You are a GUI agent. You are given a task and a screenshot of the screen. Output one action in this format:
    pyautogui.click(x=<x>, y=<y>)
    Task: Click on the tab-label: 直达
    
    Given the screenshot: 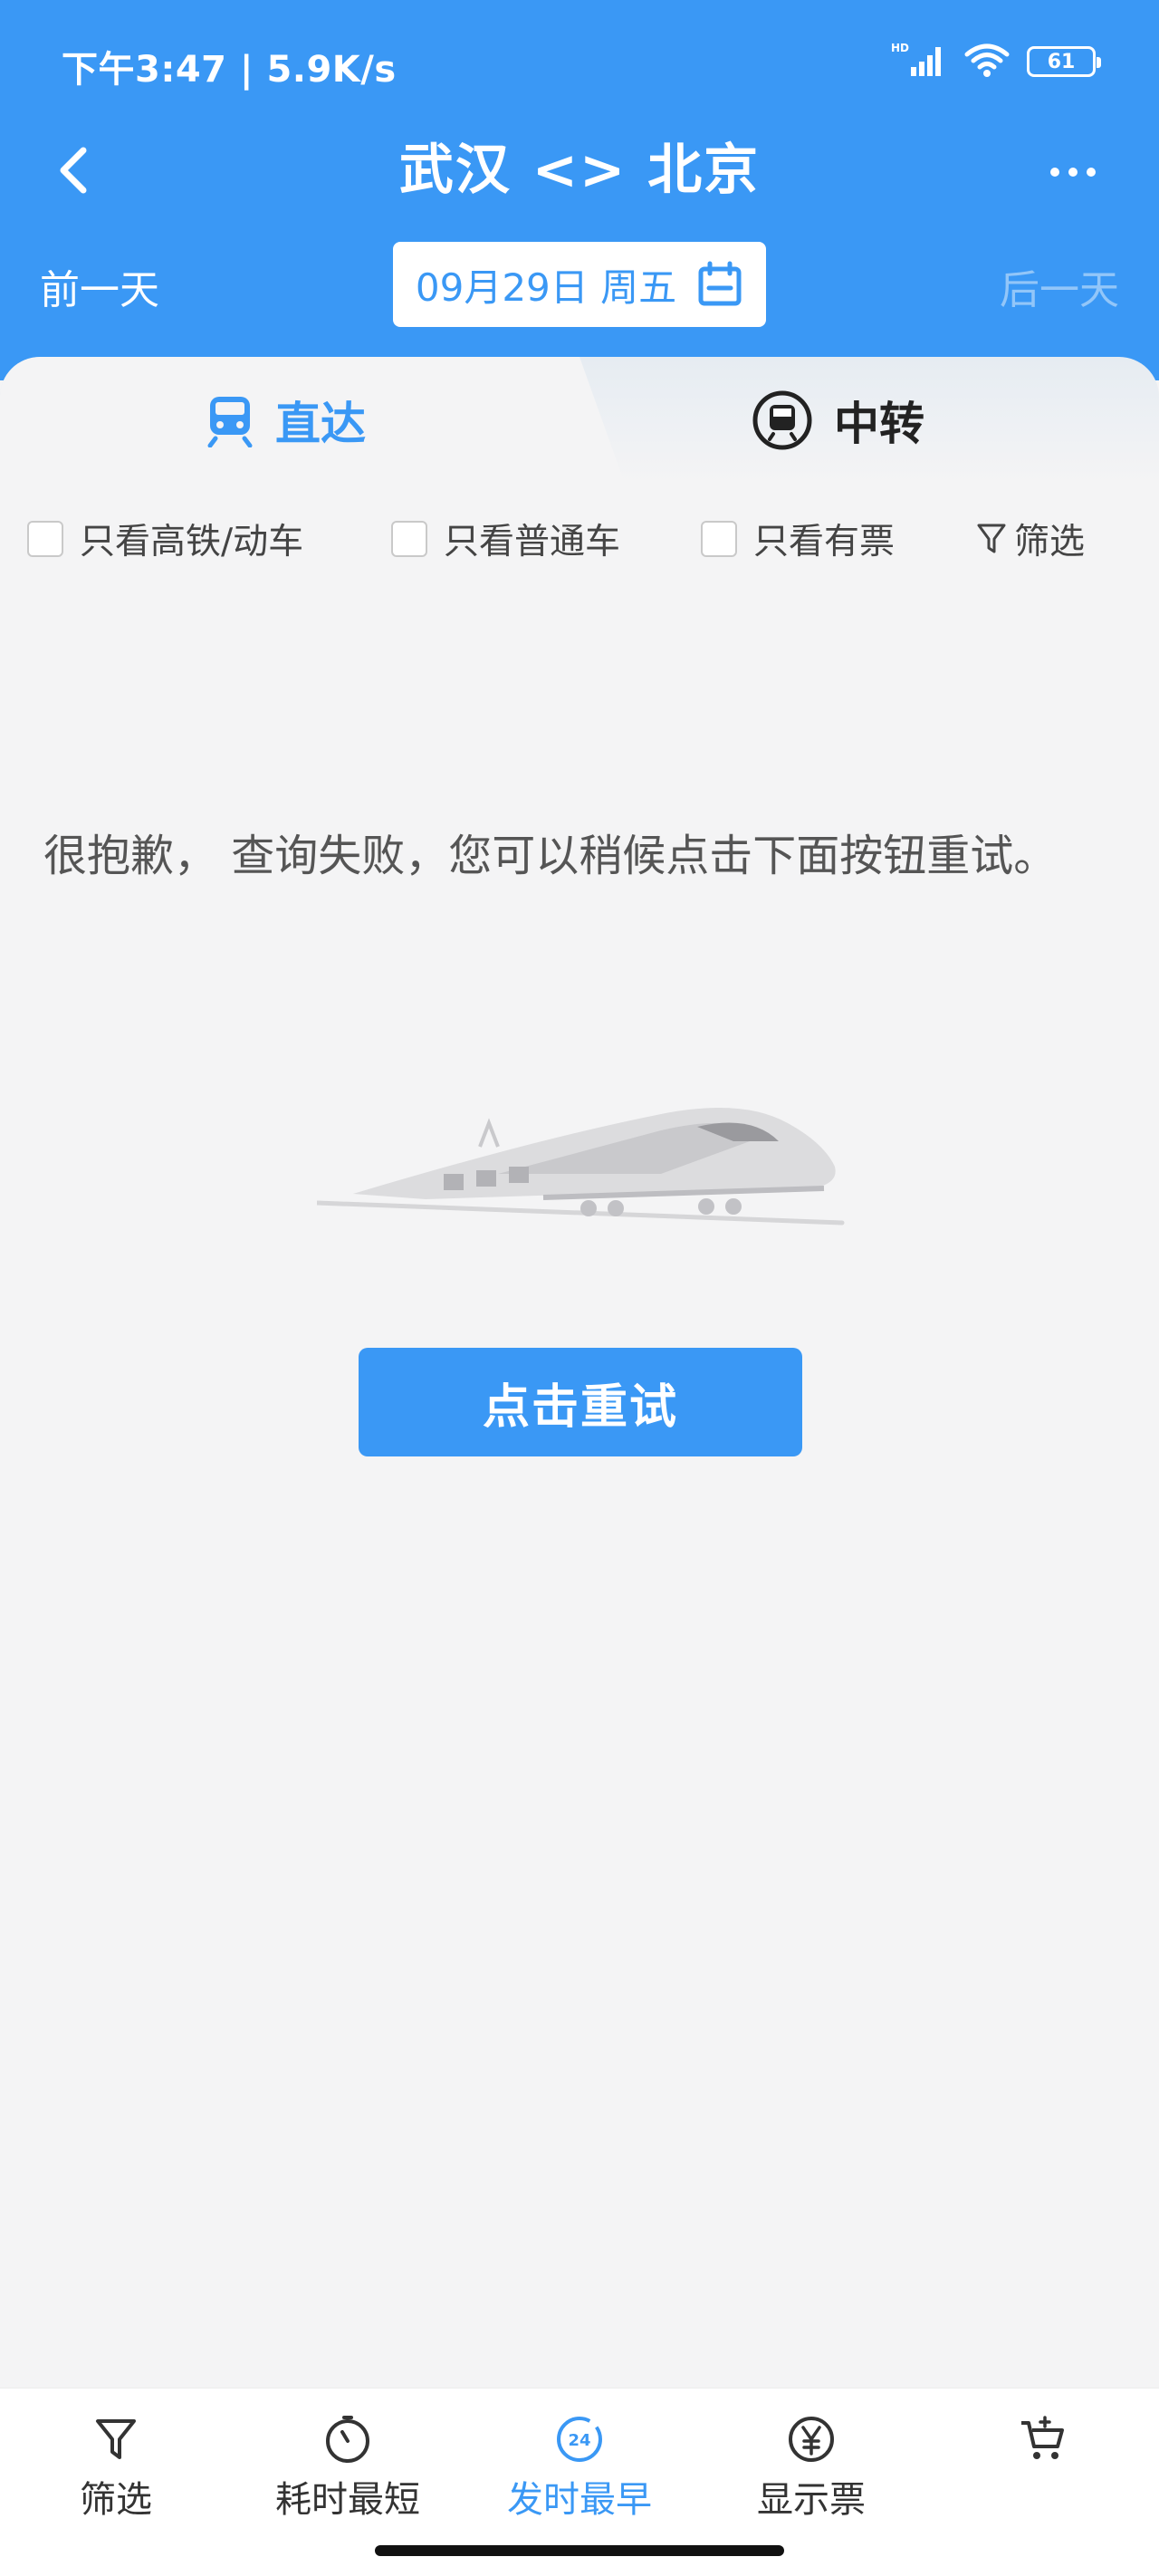 What is the action you would take?
    pyautogui.click(x=321, y=424)
    